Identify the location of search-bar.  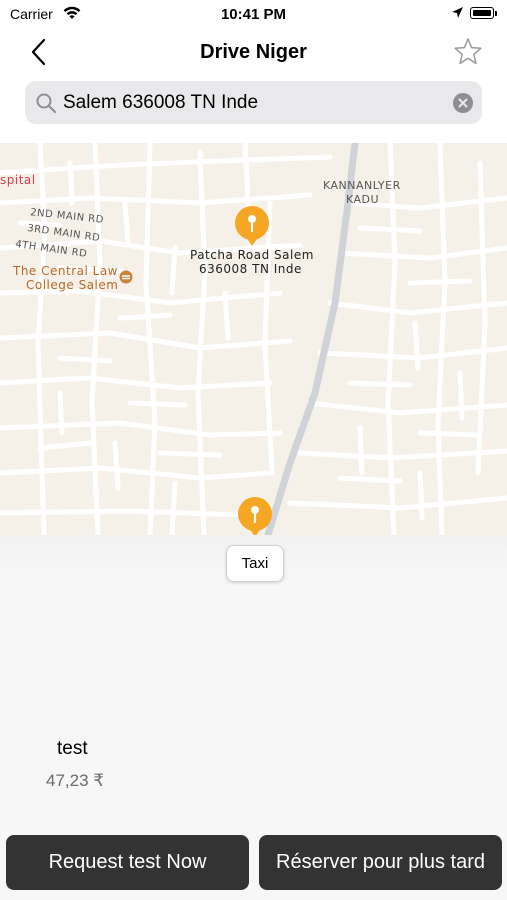
(253, 102).